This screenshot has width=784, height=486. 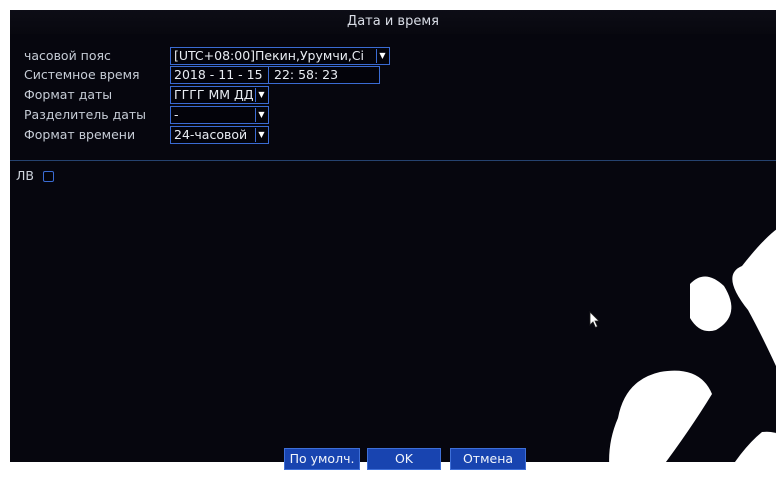 I want to click on timezone-label: часовой пояс, so click(x=67, y=55).